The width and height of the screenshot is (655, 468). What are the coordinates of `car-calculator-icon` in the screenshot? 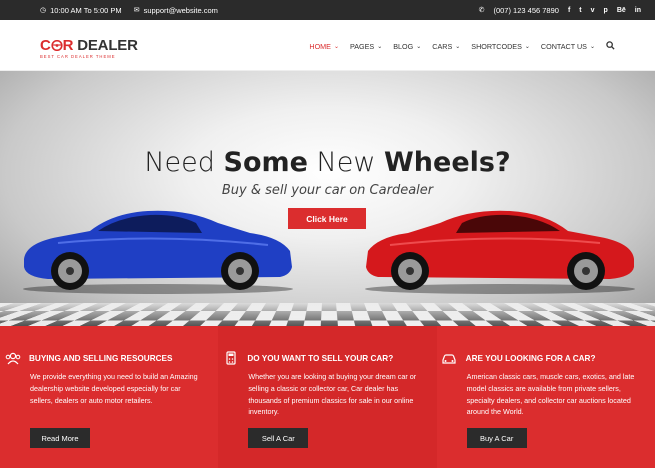 It's located at (230, 358).